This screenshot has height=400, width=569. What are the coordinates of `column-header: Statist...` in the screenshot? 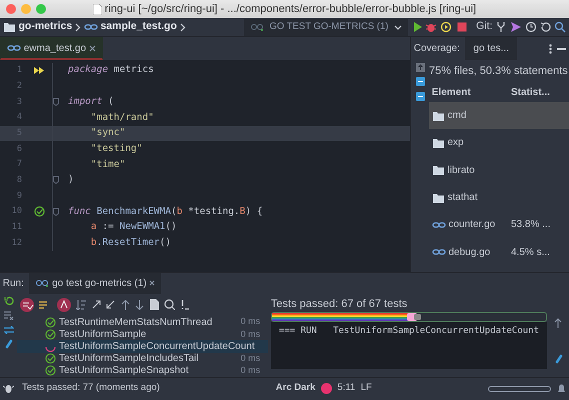 It's located at (530, 93).